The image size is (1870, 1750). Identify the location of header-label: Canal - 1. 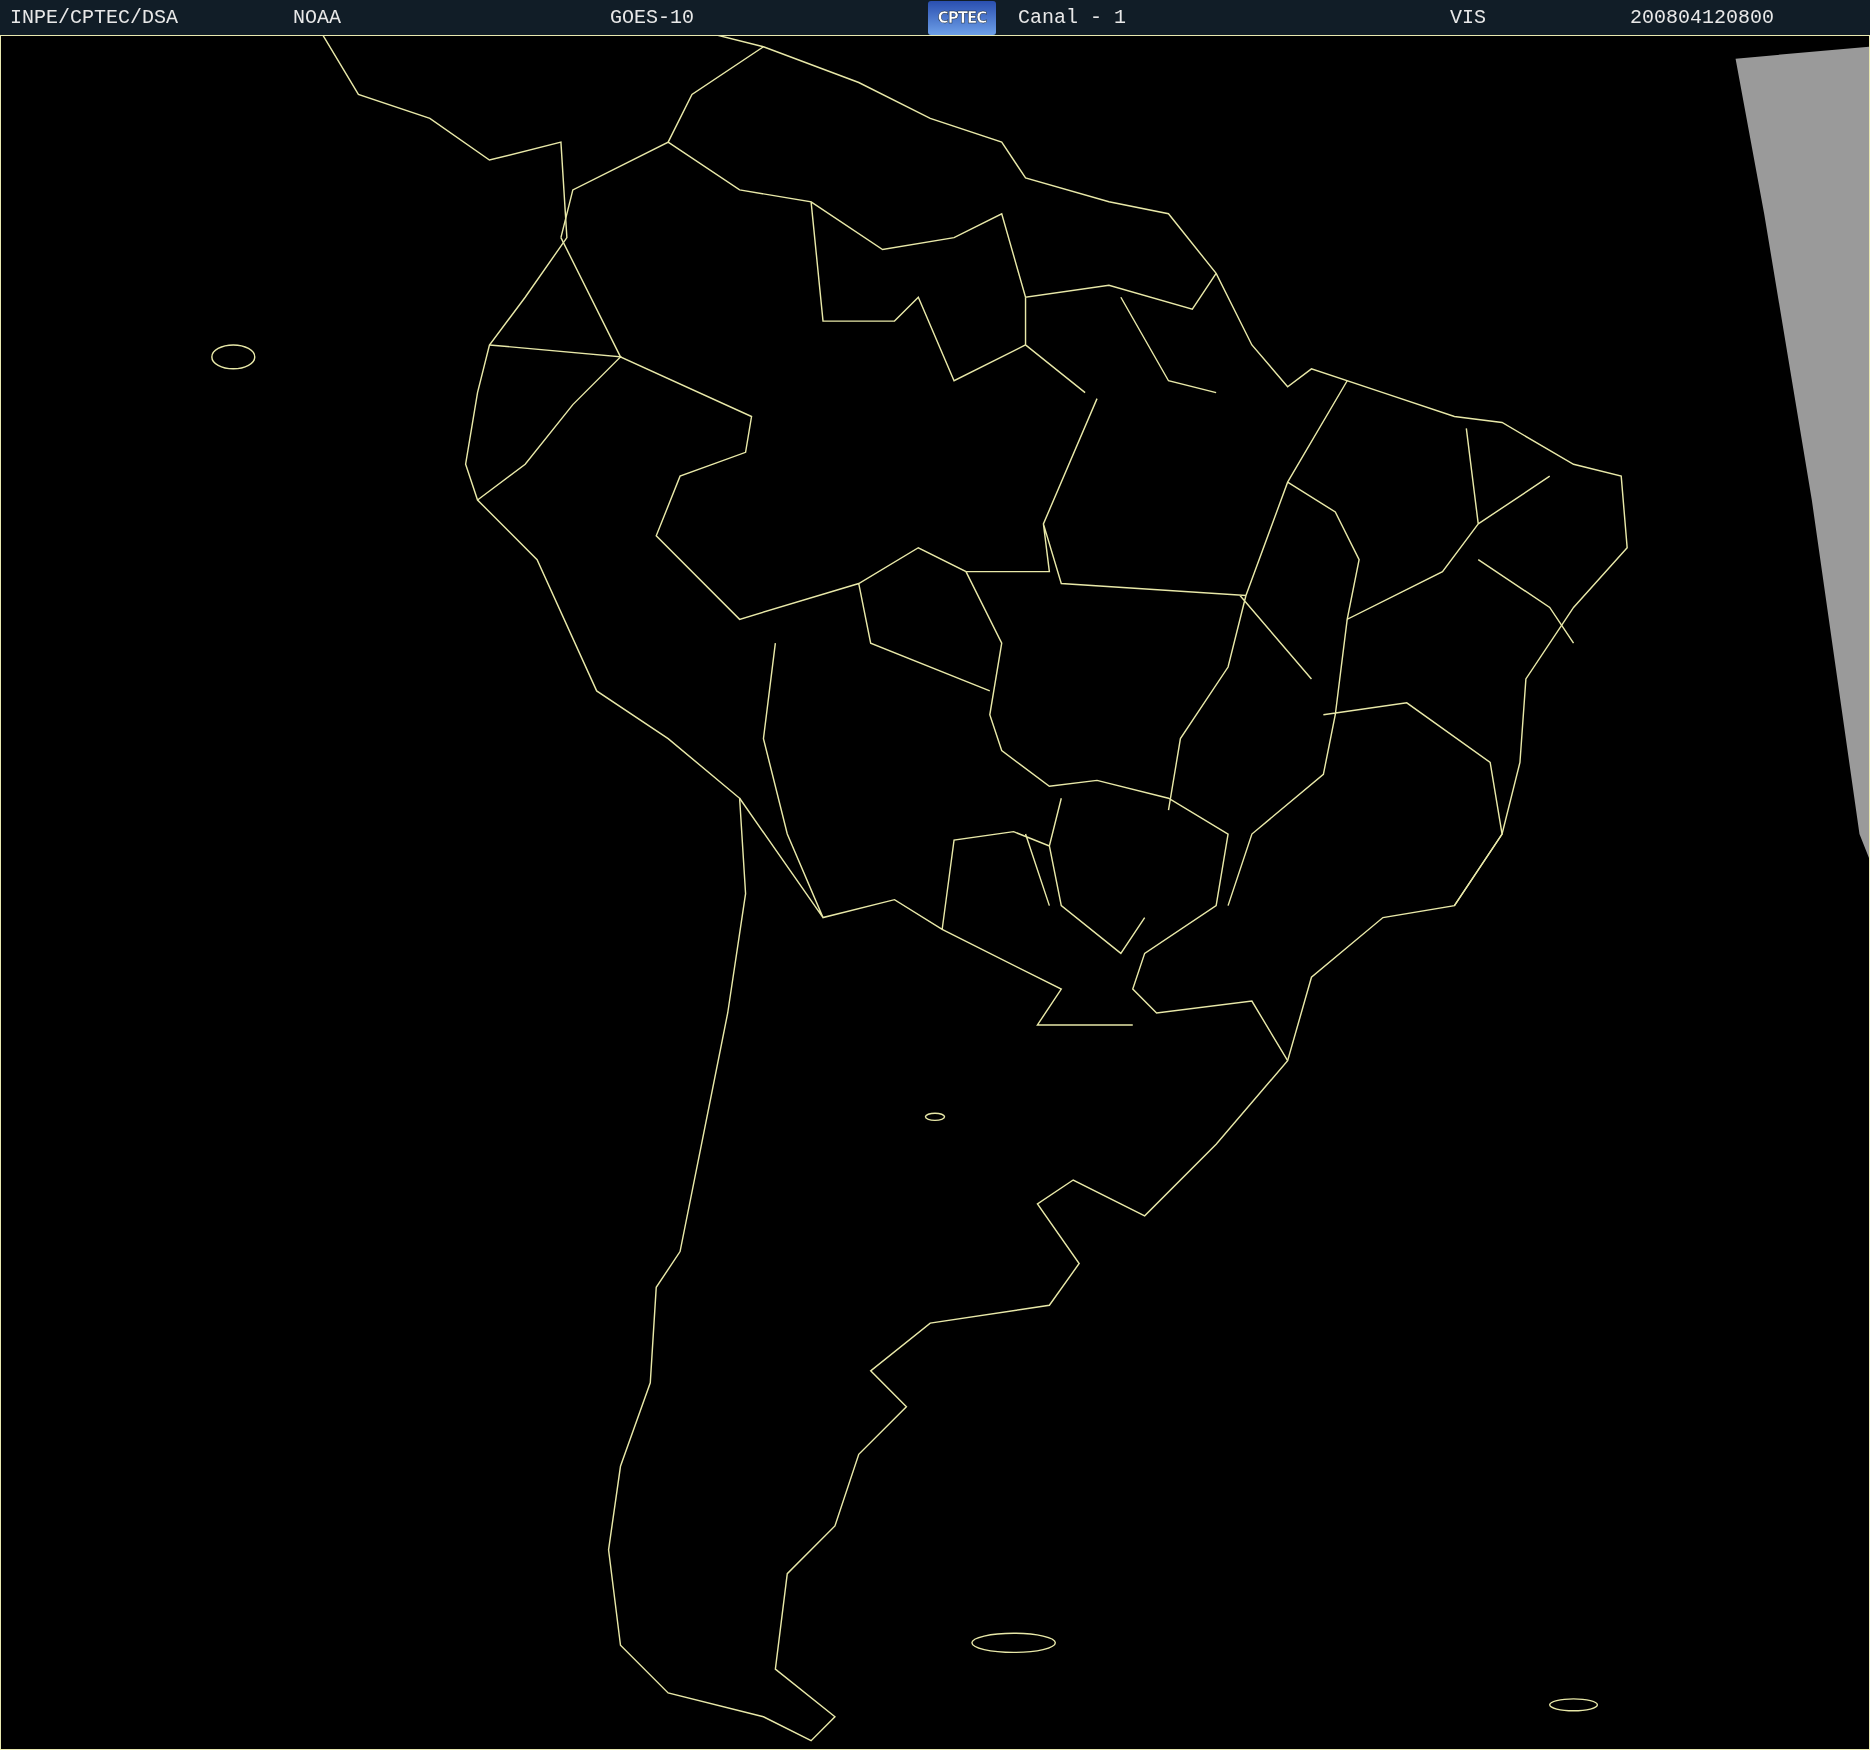
(1073, 17).